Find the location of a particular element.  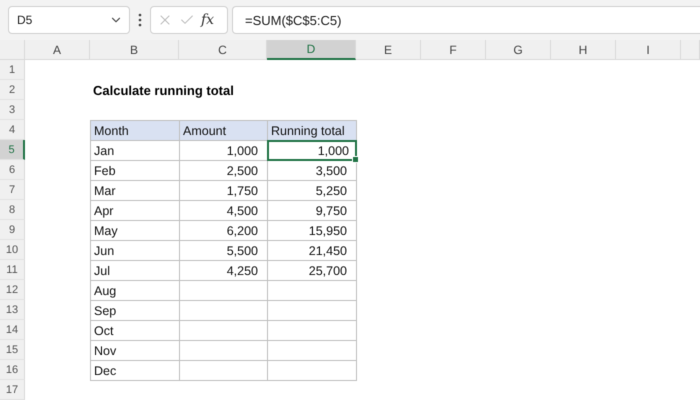

column-header: F is located at coordinates (453, 50).